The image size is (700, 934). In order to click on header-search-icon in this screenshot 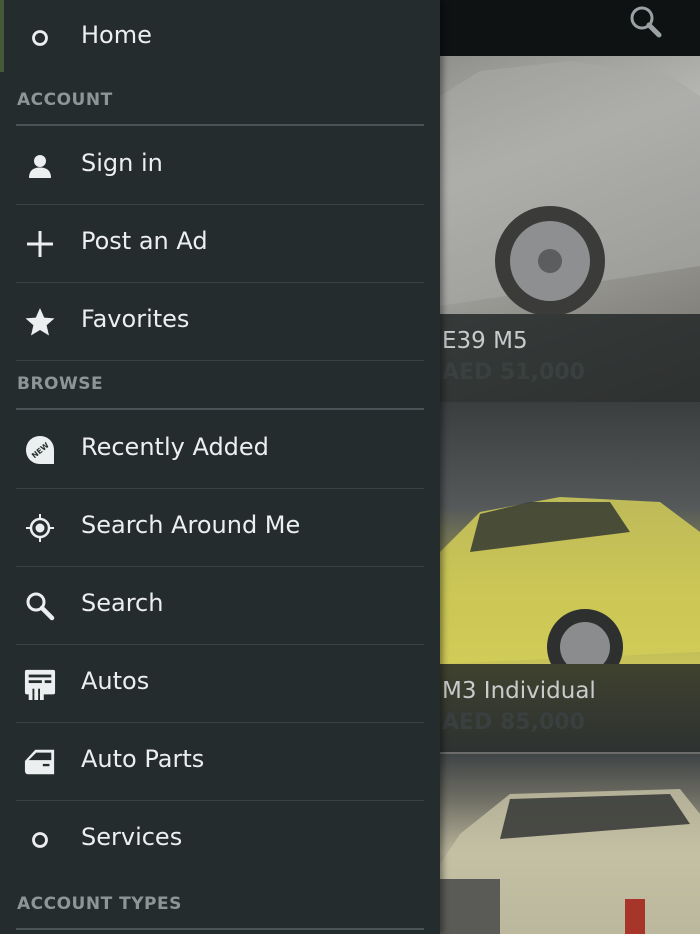, I will do `click(646, 22)`.